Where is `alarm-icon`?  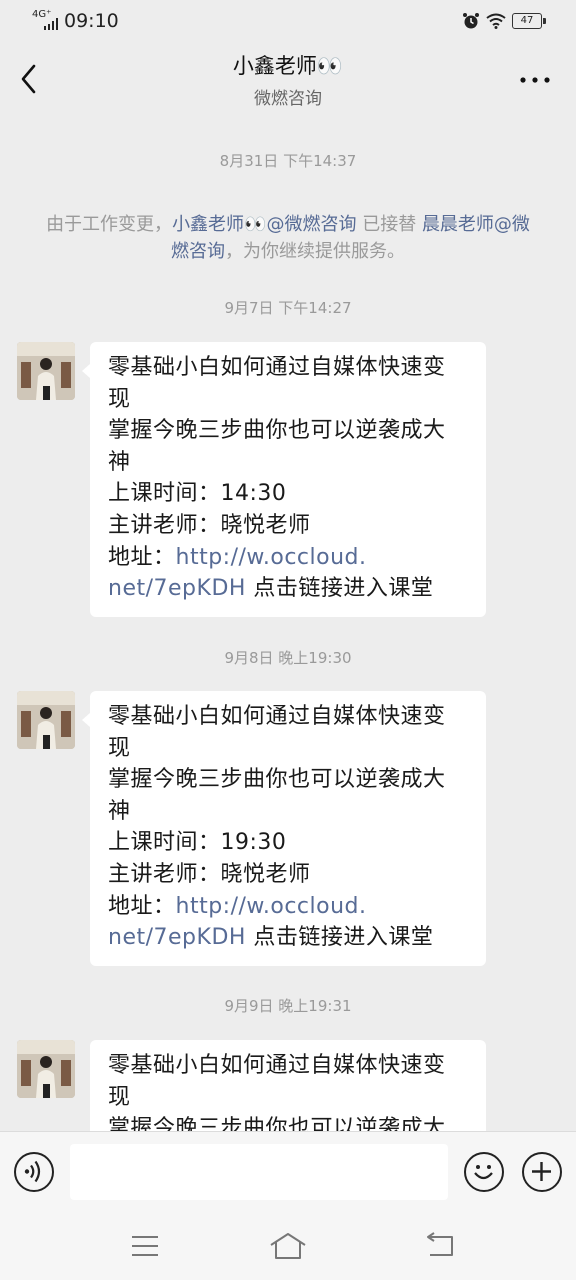
alarm-icon is located at coordinates (471, 21).